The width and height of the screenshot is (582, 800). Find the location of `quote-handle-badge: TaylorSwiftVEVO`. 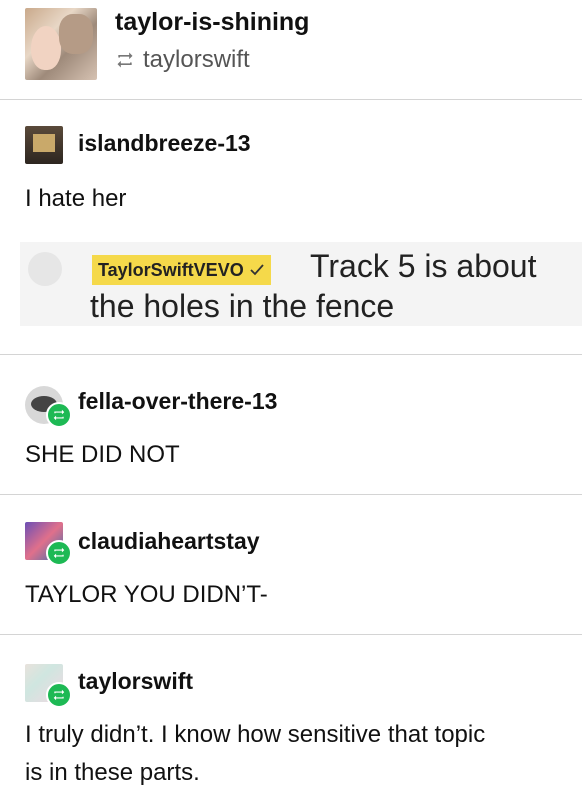

quote-handle-badge: TaylorSwiftVEVO is located at coordinates (181, 270).